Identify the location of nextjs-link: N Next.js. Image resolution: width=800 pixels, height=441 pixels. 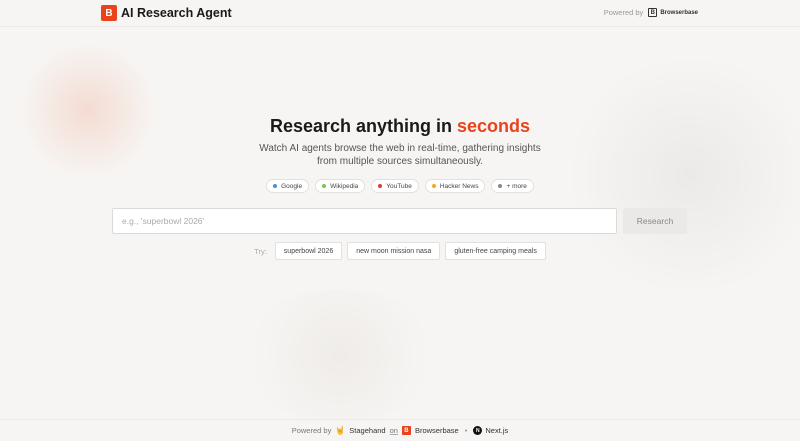
(490, 430).